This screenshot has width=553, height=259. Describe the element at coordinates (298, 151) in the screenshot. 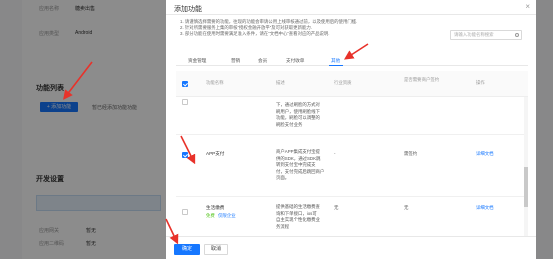

I see `description-line: 商户APP集成支付宝提` at that location.